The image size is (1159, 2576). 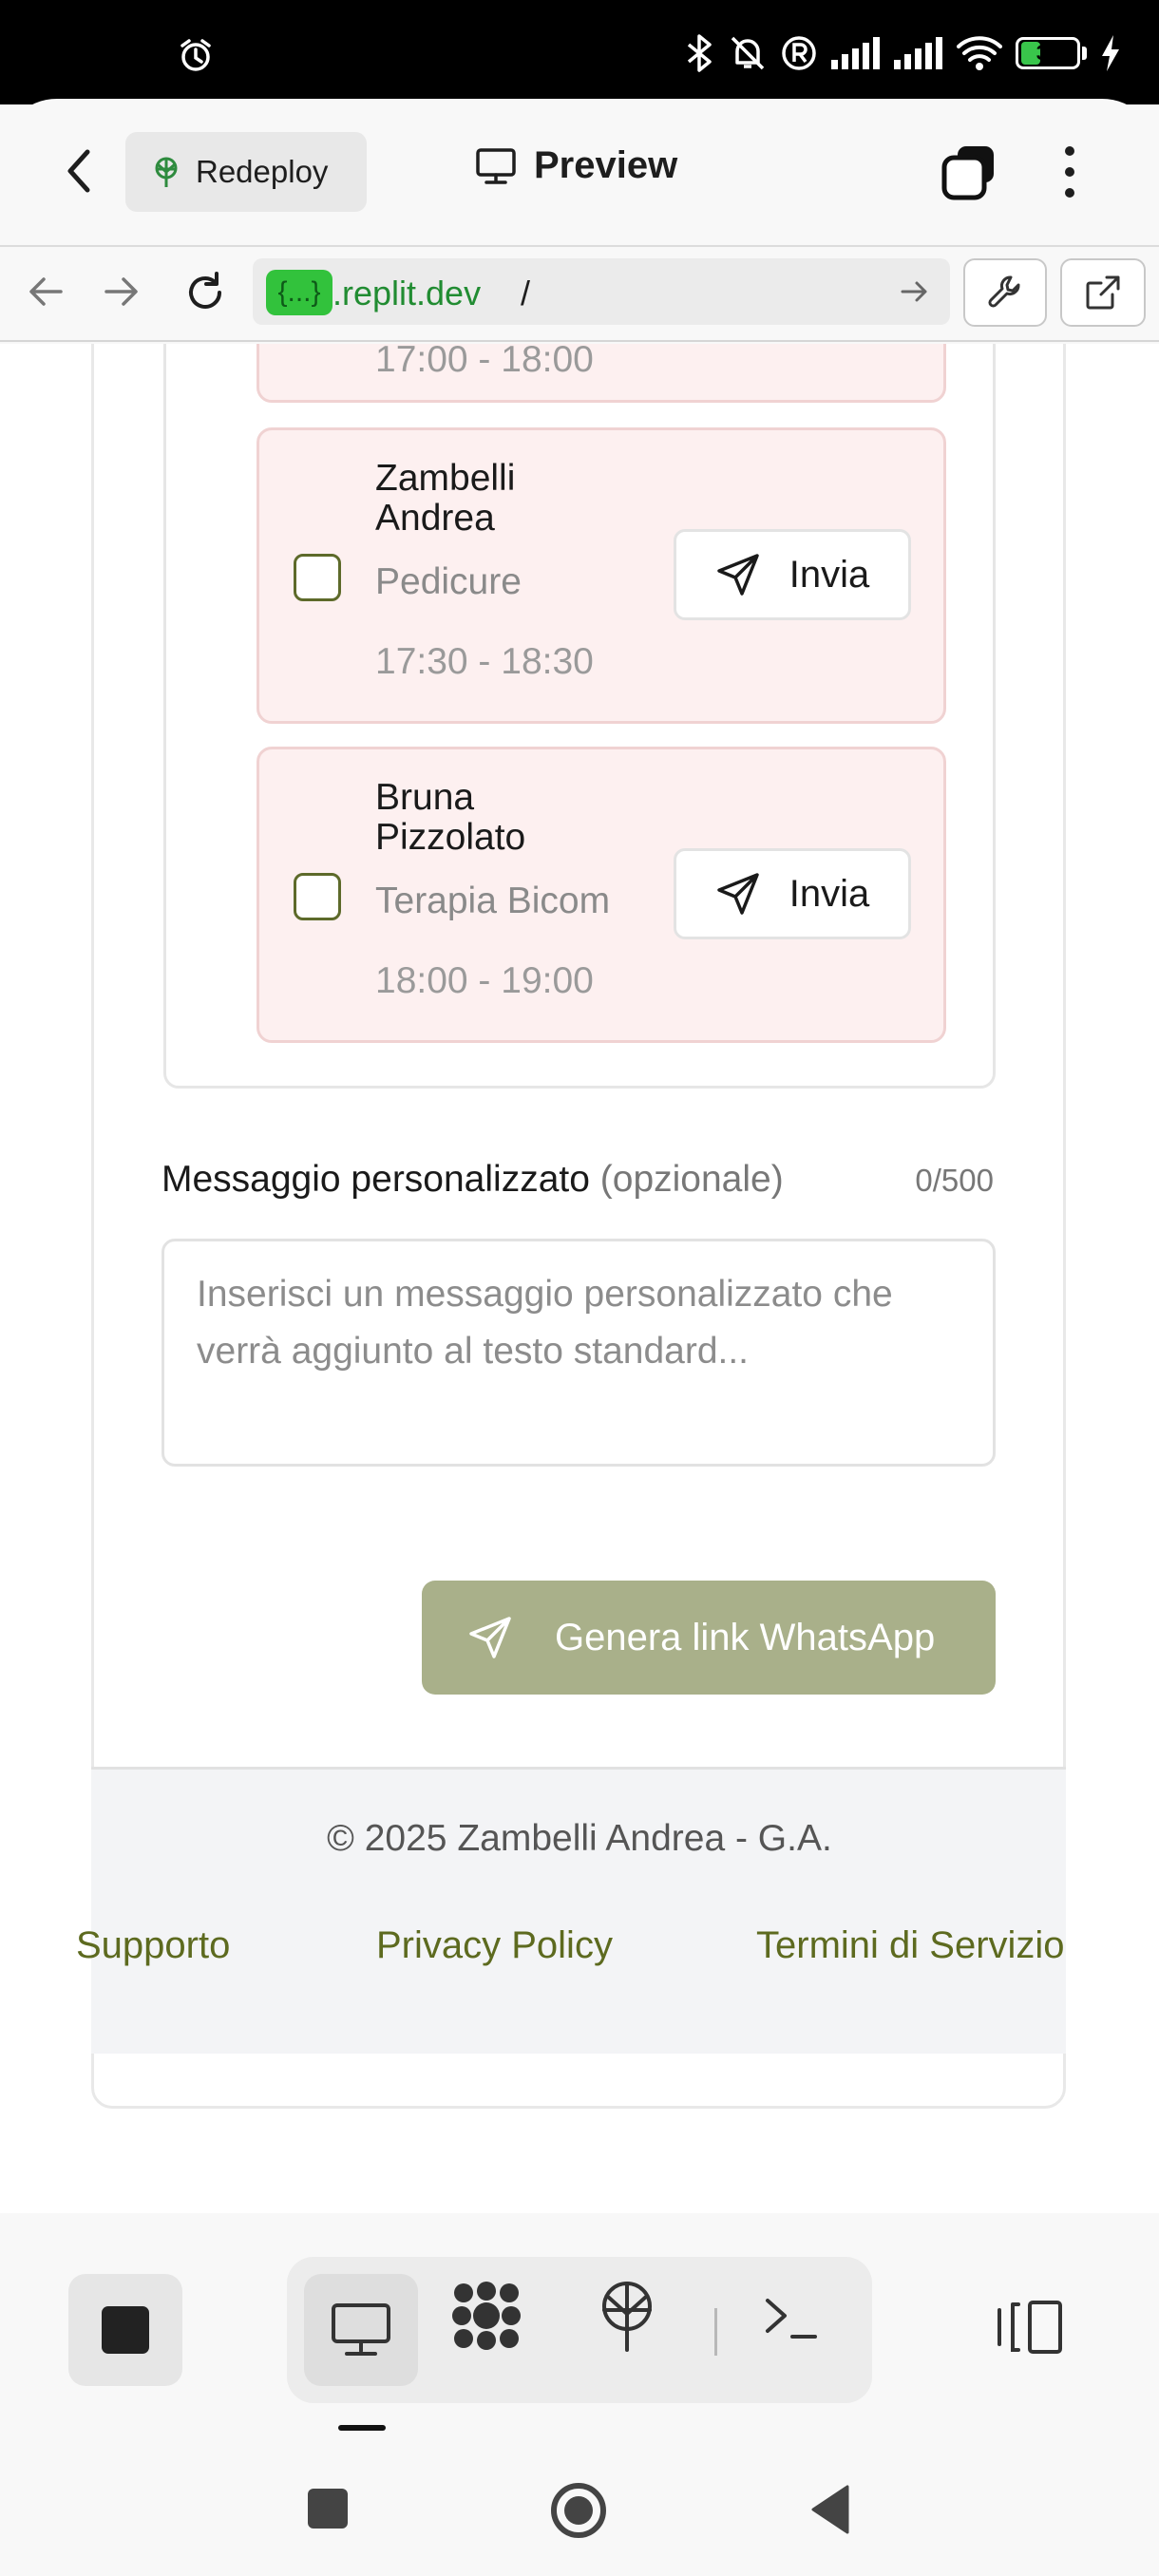 What do you see at coordinates (493, 901) in the screenshot?
I see `appointment-service: Terapia Bicom` at bounding box center [493, 901].